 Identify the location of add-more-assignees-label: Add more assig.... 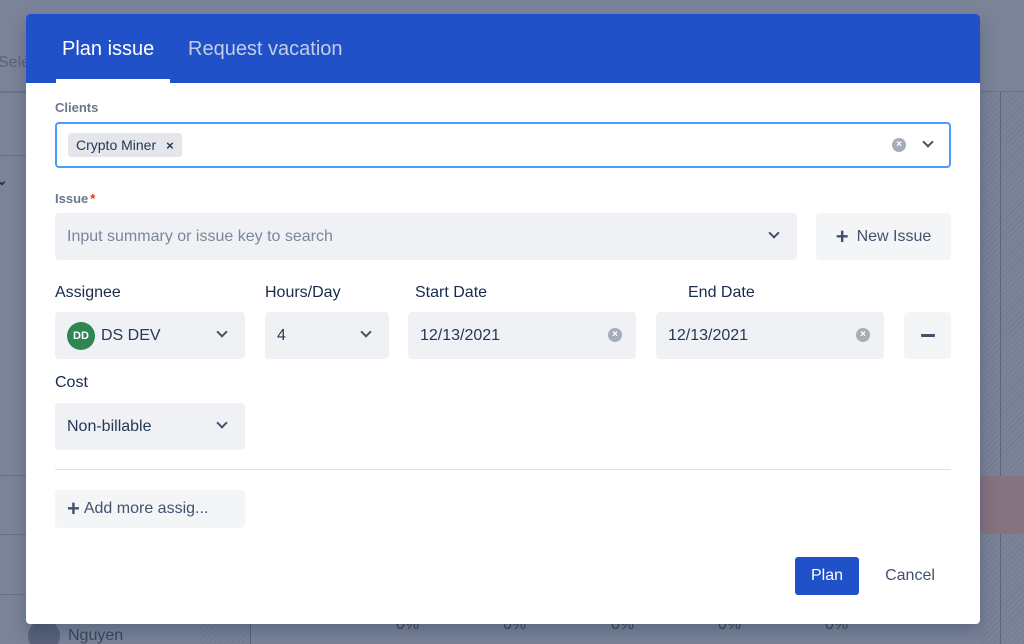
(146, 508).